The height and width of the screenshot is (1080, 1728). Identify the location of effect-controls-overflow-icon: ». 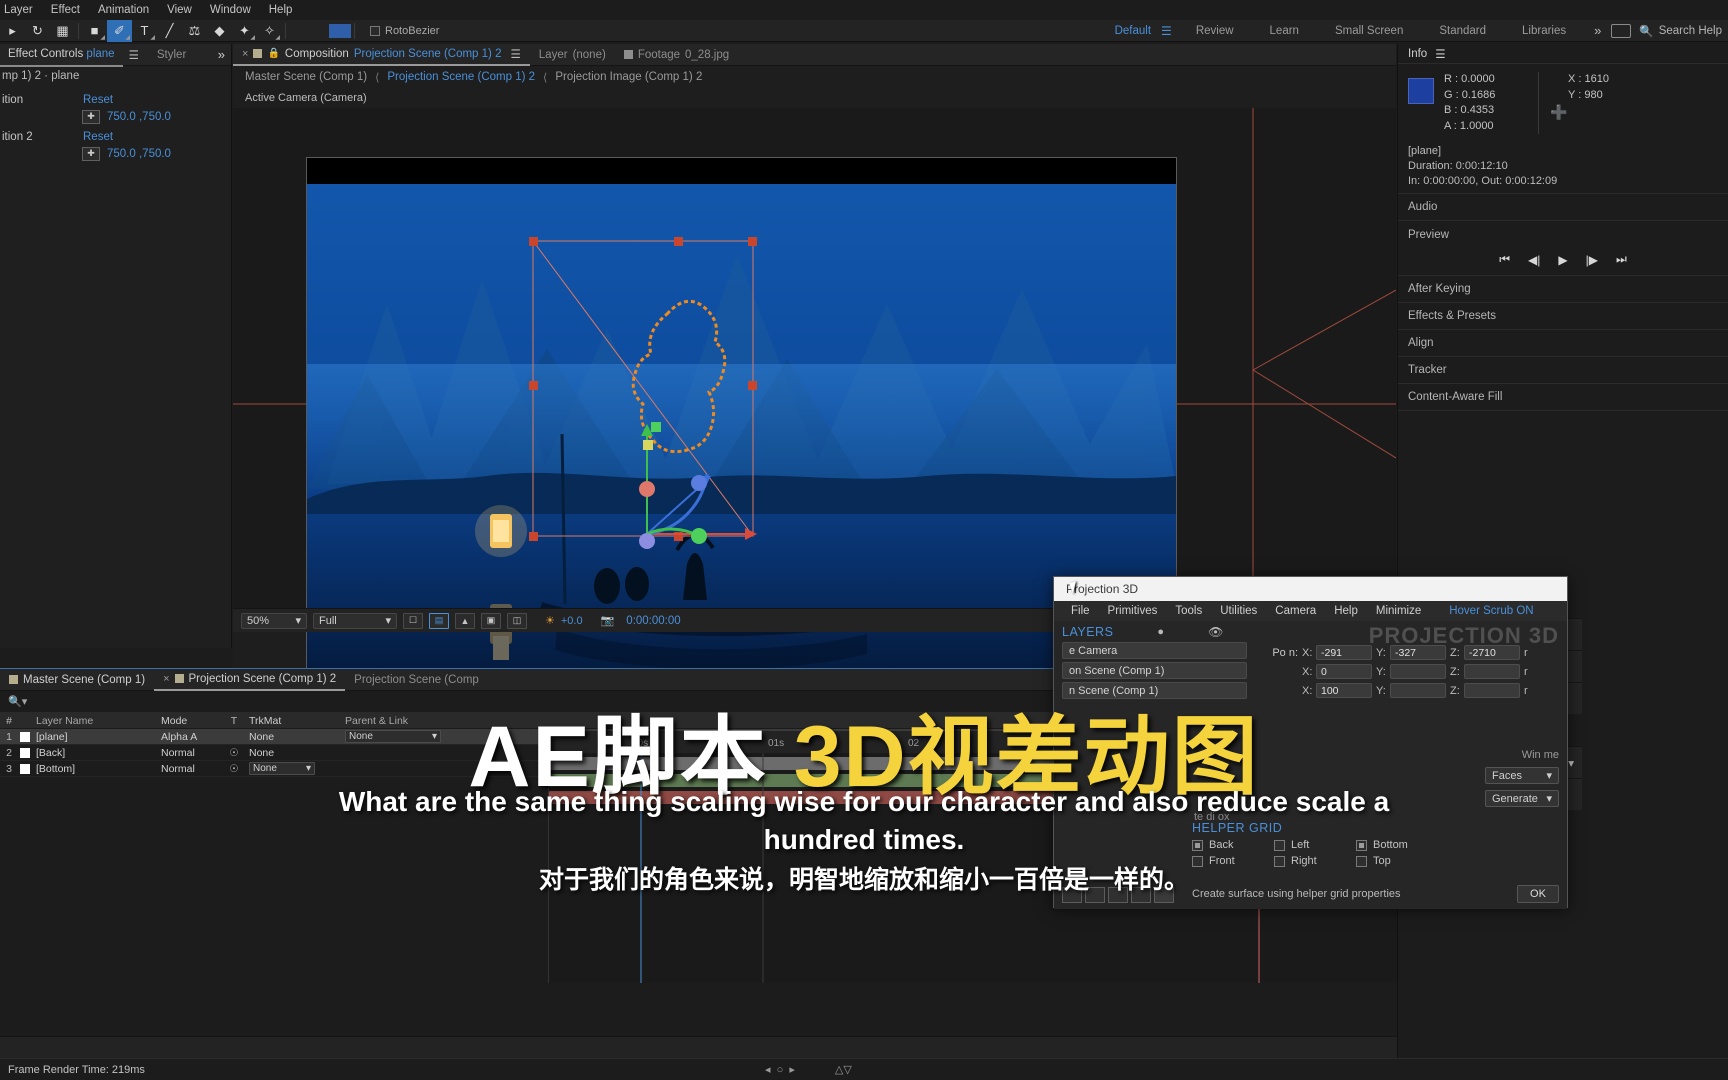
(221, 54).